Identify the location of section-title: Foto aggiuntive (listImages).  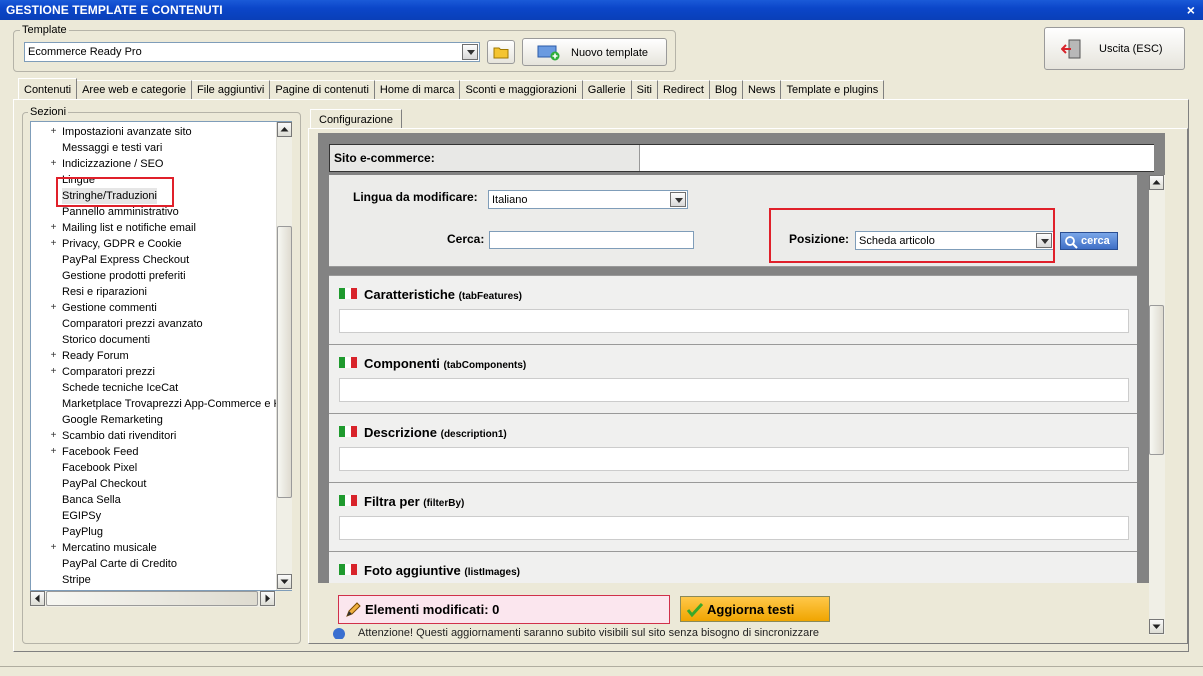
(442, 570).